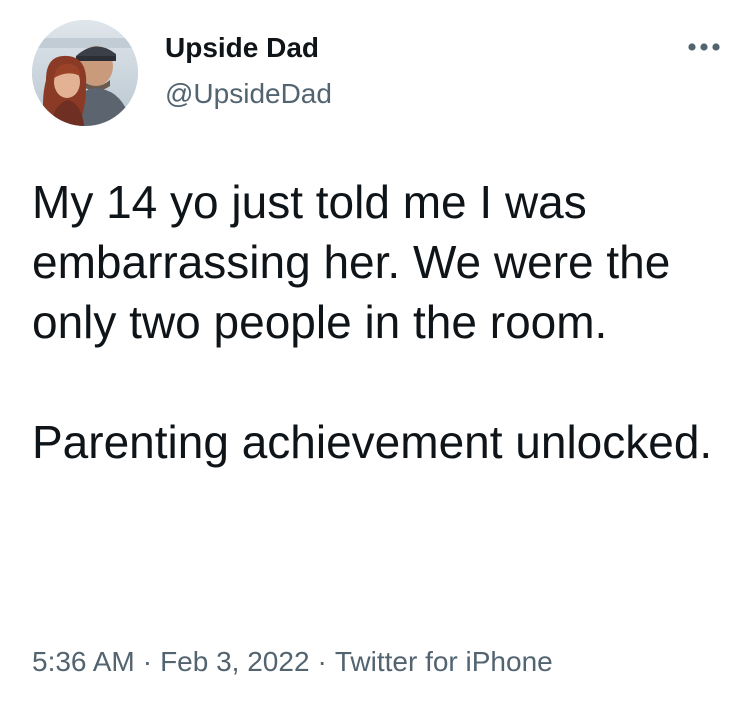 Image resolution: width=741 pixels, height=719 pixels. I want to click on tweet-paragraph: Parenting achievement unlocked., so click(372, 442).